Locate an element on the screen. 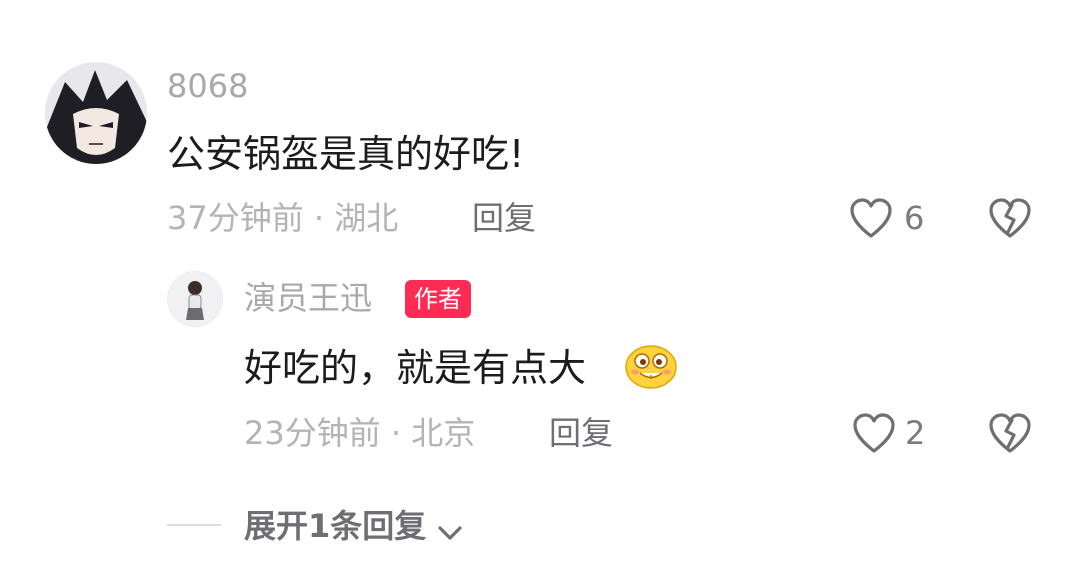  reply-text: 好吃的，就是有点大 is located at coordinates (415, 368).